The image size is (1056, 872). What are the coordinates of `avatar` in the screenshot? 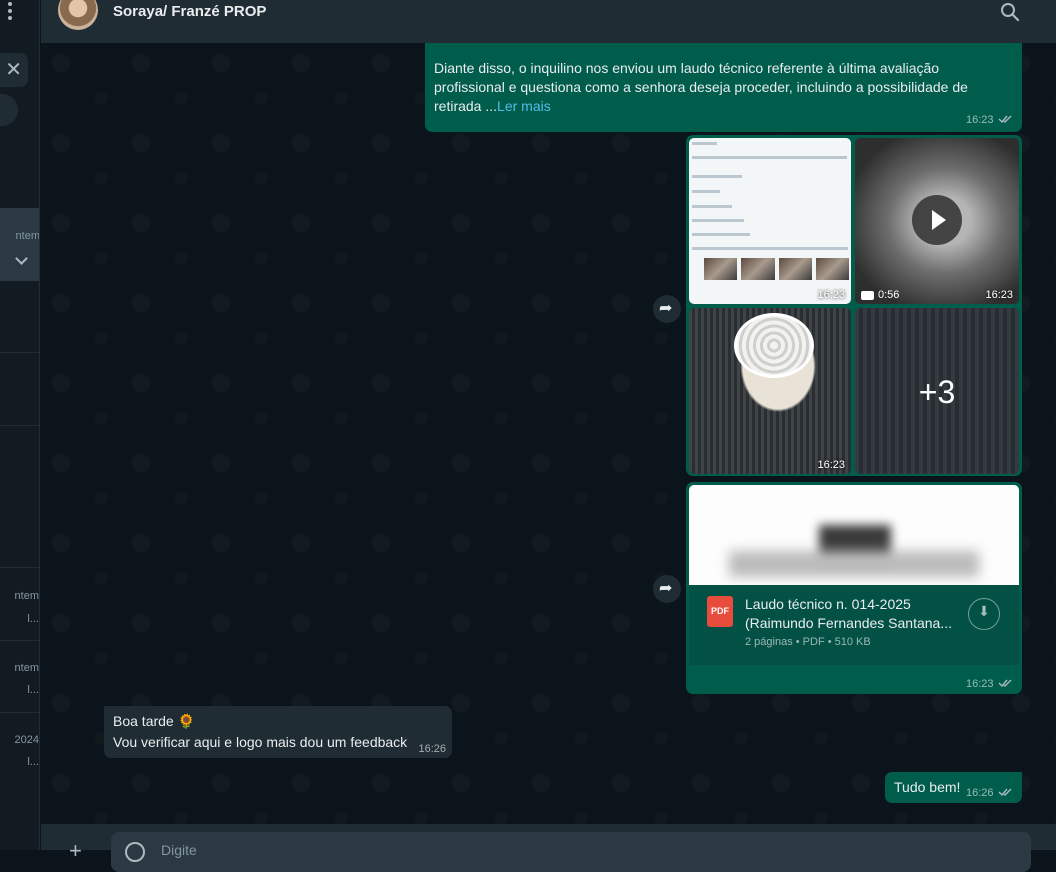 It's located at (78, 15).